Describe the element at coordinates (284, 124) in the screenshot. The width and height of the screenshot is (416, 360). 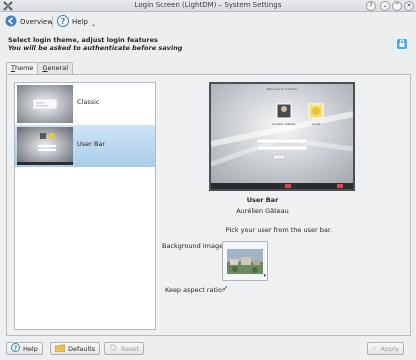
I see `preview-user-1: Aurélien Gâteau` at that location.